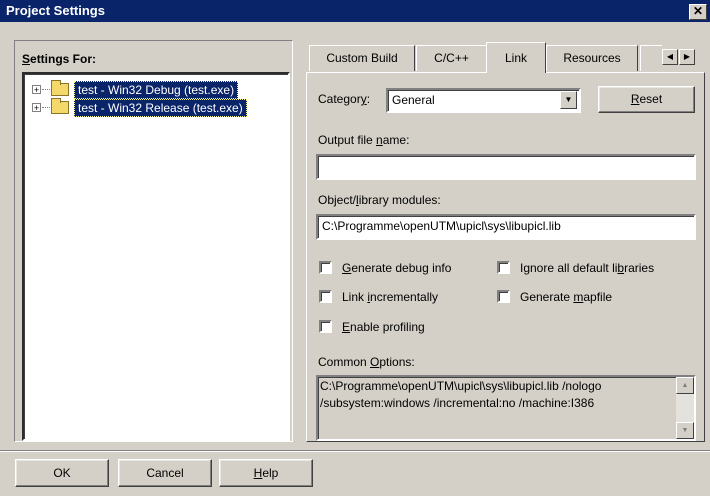 The width and height of the screenshot is (710, 496). I want to click on category-dropdown-button: ▼, so click(568, 100).